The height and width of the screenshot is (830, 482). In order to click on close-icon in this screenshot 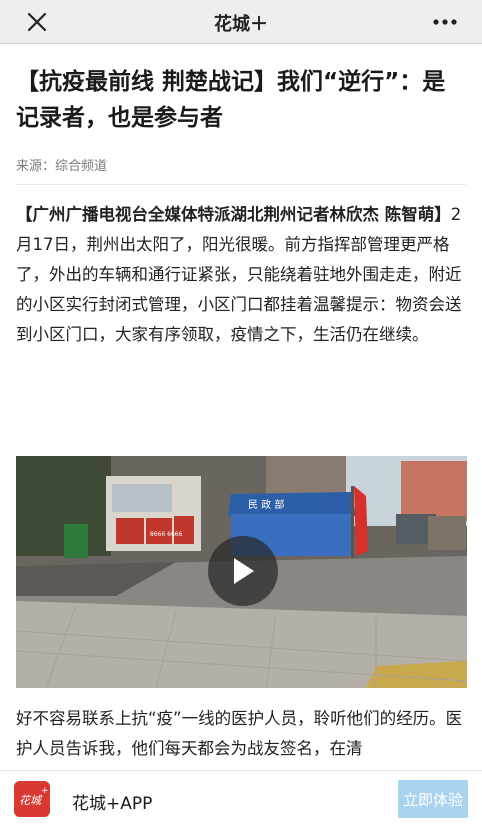, I will do `click(37, 22)`.